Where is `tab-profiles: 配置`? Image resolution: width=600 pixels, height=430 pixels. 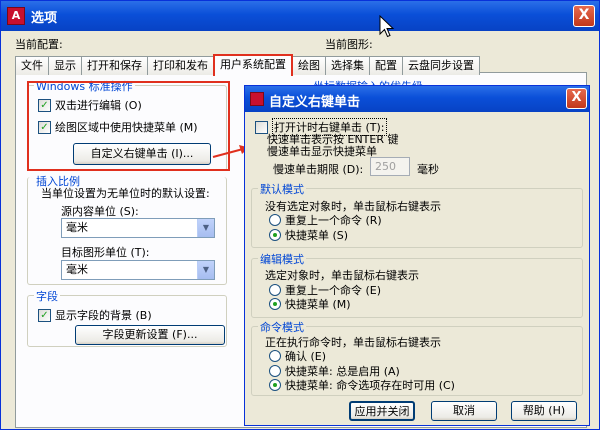
tab-profiles: 配置 is located at coordinates (386, 65).